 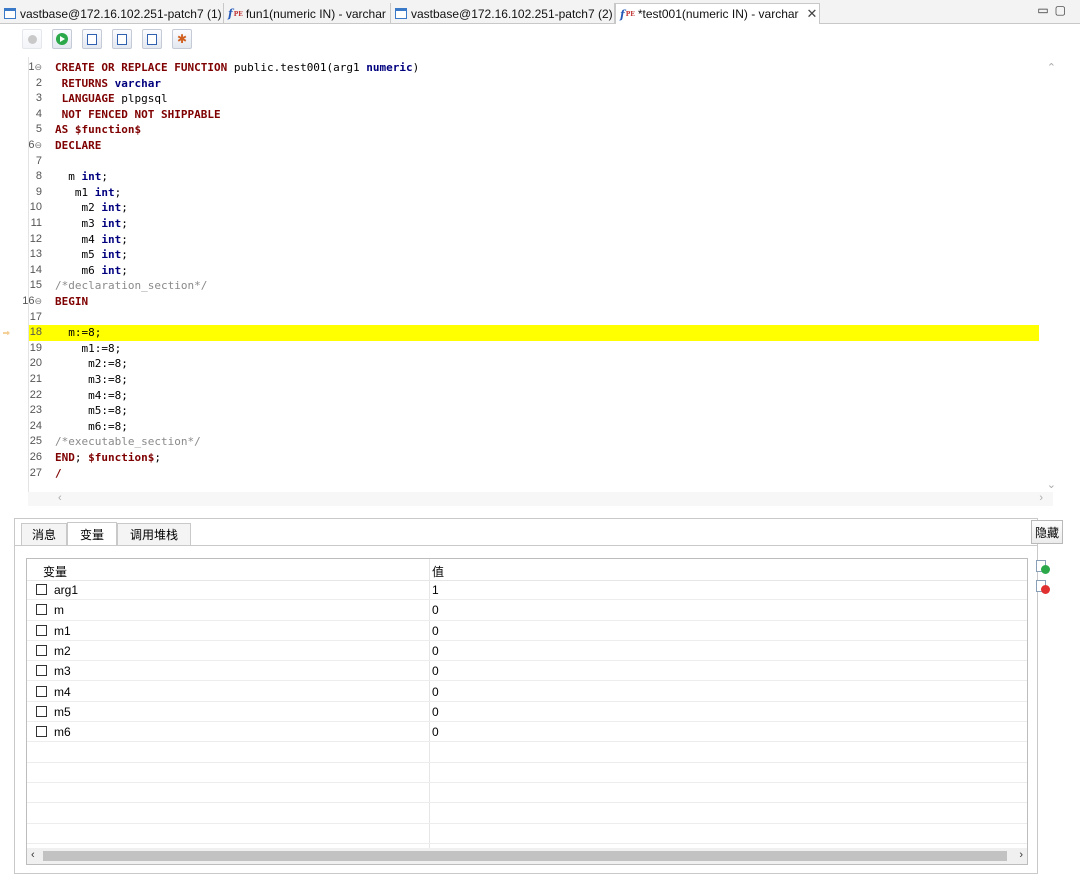 I want to click on code-line: 13 m5 int;, so click(x=534, y=255).